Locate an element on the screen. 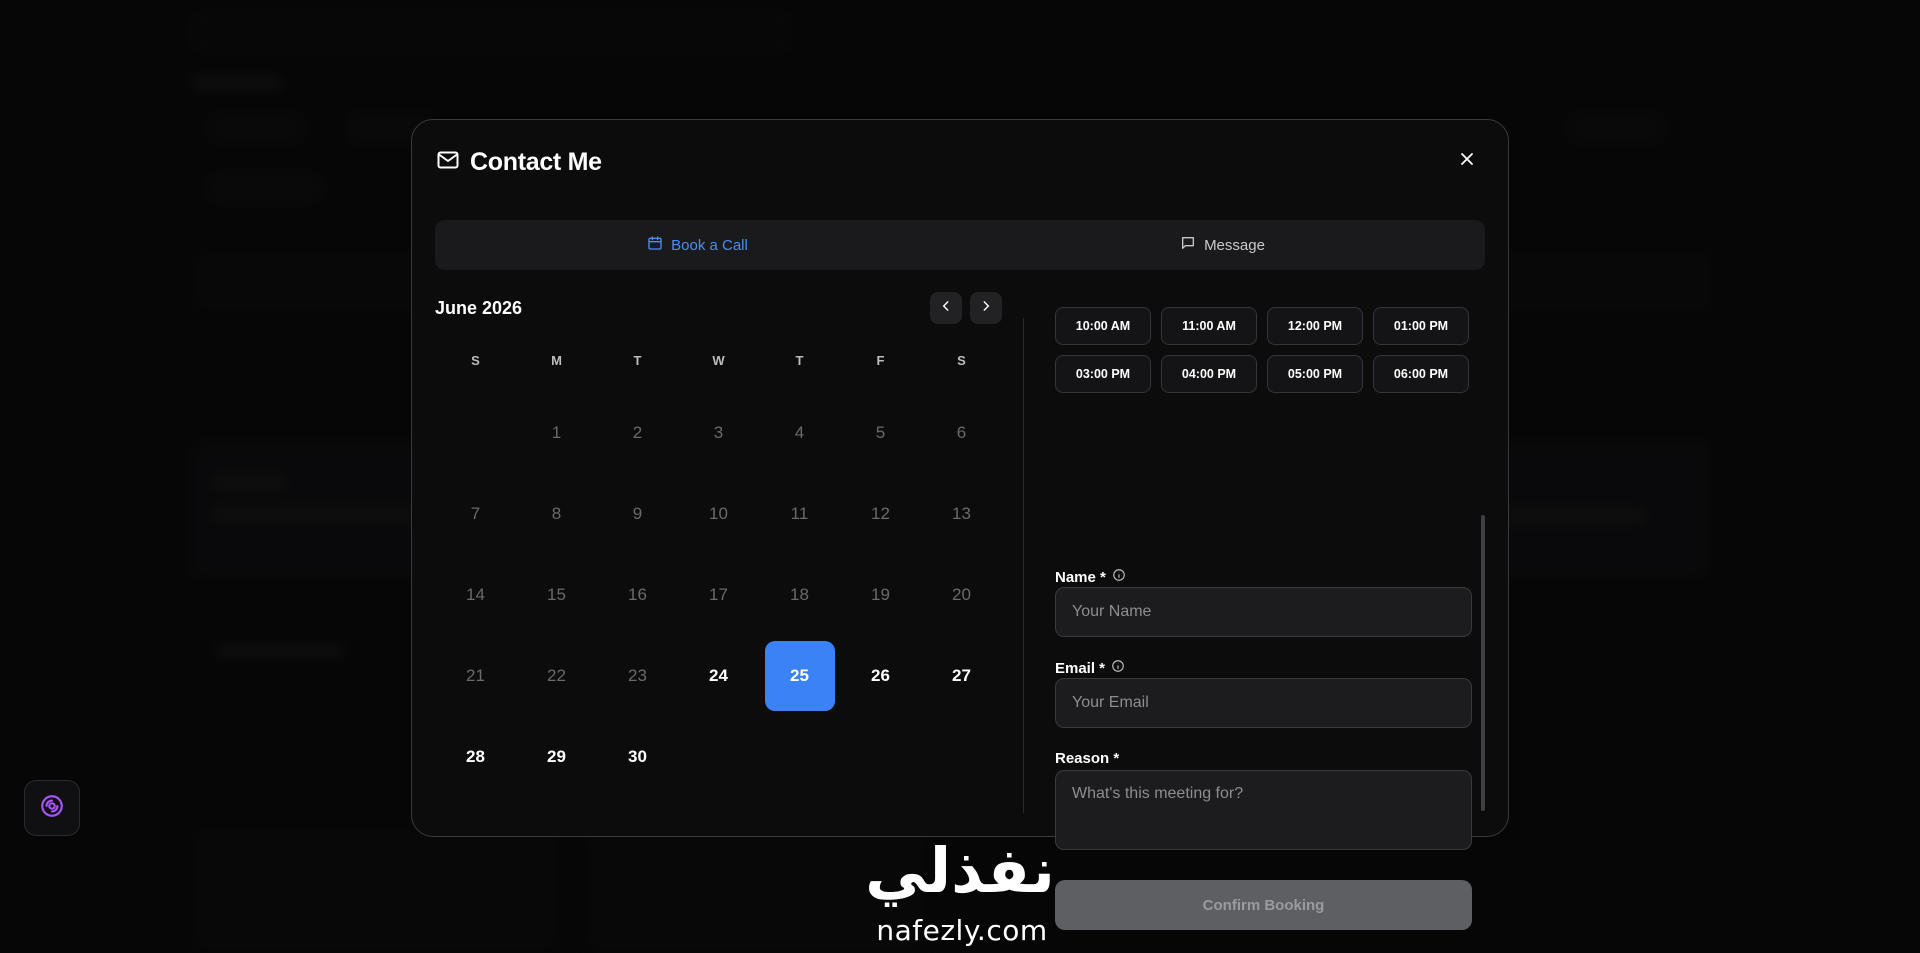 Image resolution: width=1920 pixels, height=953 pixels. calendar-day: 21 is located at coordinates (475, 675).